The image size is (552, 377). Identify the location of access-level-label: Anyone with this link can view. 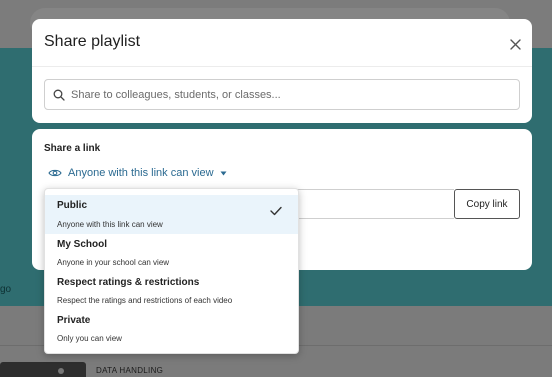
(141, 173).